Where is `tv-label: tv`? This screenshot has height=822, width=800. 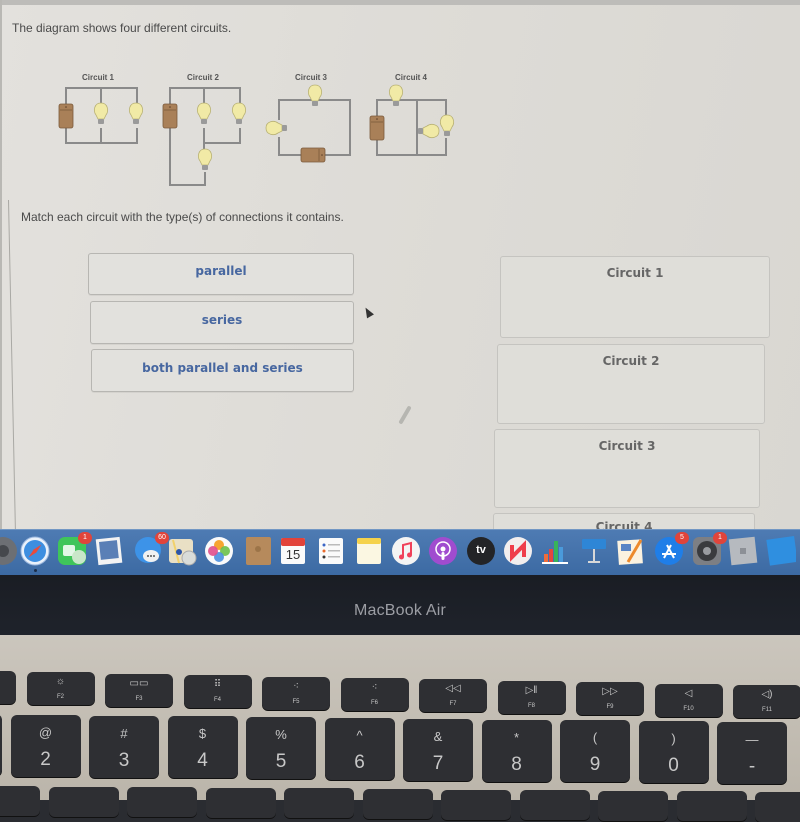 tv-label: tv is located at coordinates (481, 550).